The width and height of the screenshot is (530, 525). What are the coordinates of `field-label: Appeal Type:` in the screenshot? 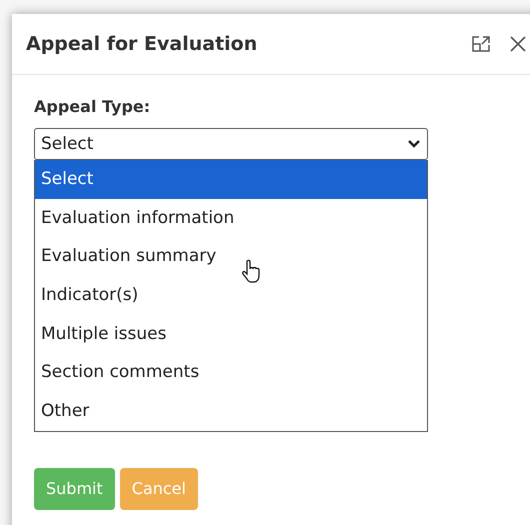 It's located at (93, 106).